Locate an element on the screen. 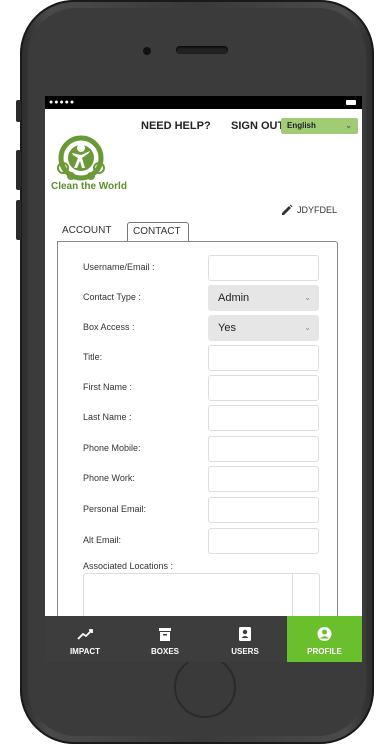 The width and height of the screenshot is (385, 746). alt-email-row: Alt Email: is located at coordinates (197, 541).